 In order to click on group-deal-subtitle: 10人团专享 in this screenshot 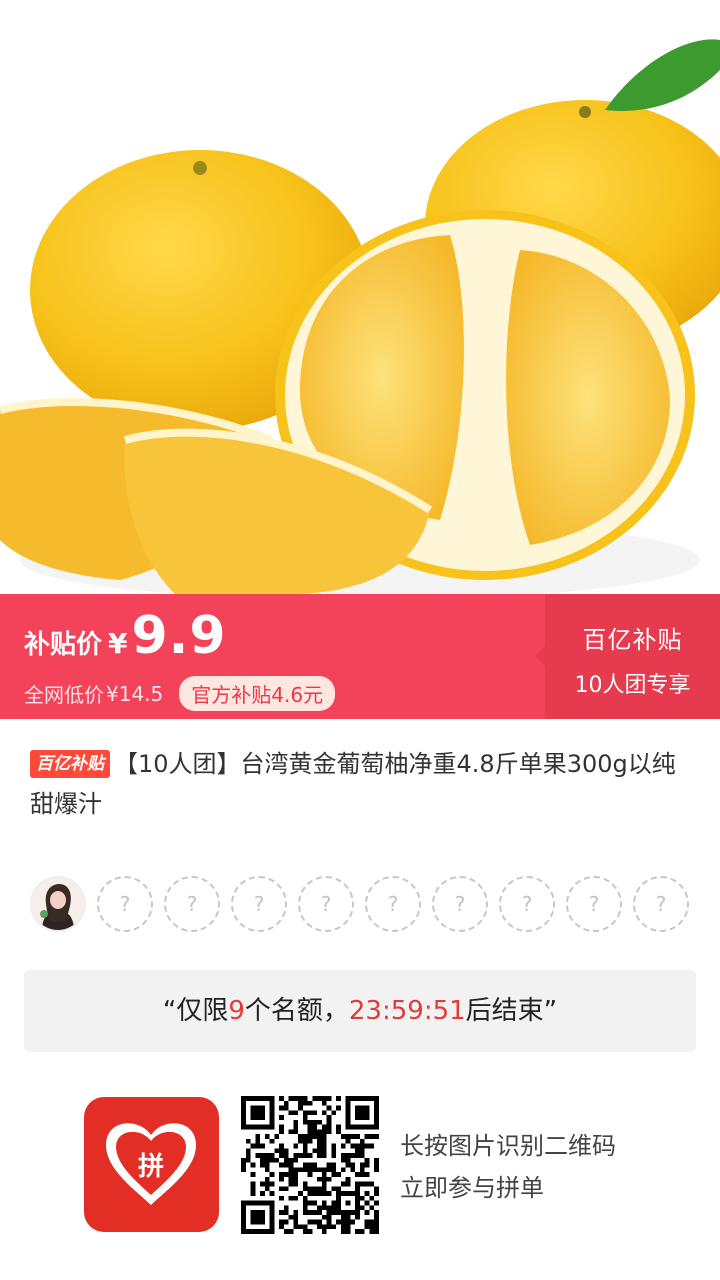, I will do `click(632, 685)`.